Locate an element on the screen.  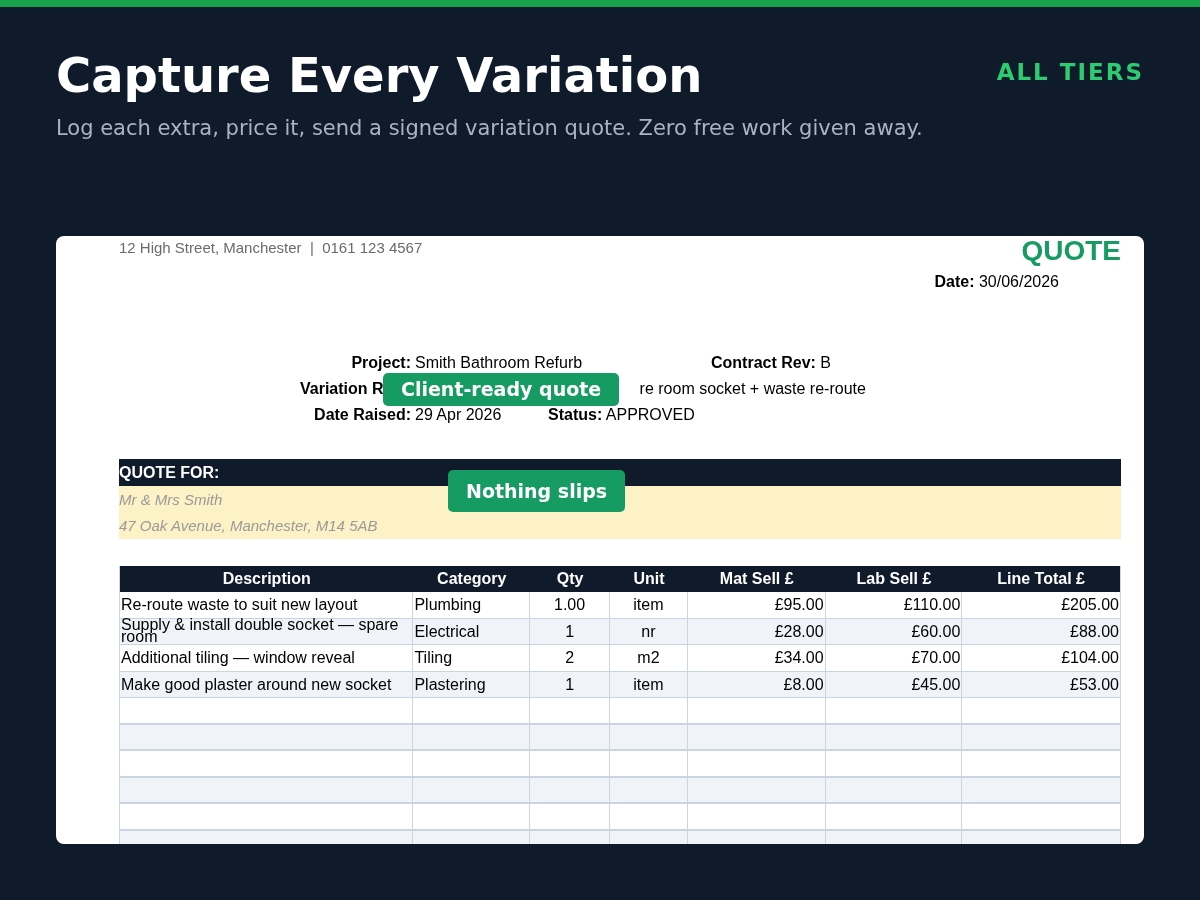
column-header: Unit is located at coordinates (649, 579).